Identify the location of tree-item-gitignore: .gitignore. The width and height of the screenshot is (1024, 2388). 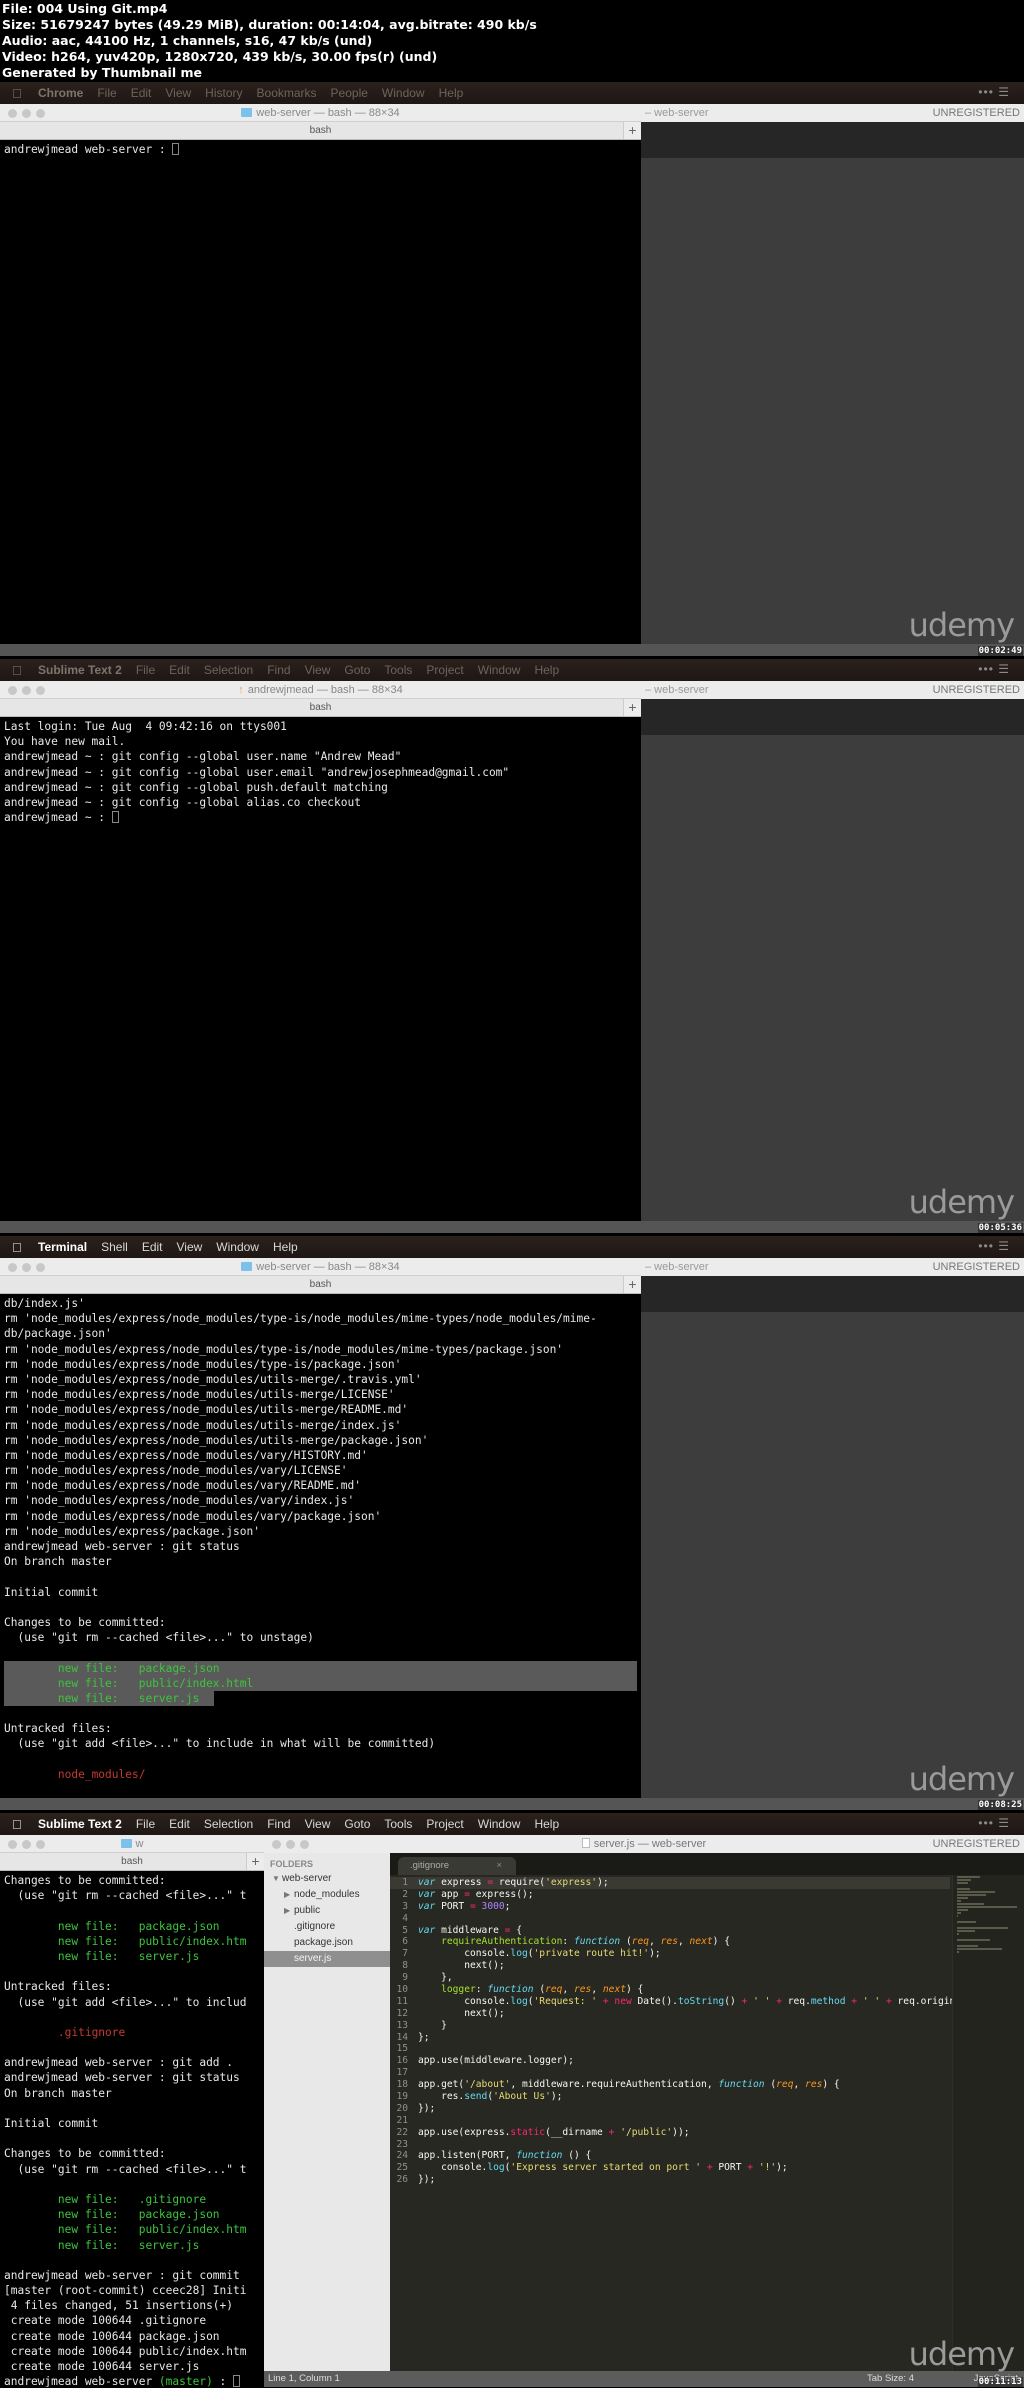
(327, 1927).